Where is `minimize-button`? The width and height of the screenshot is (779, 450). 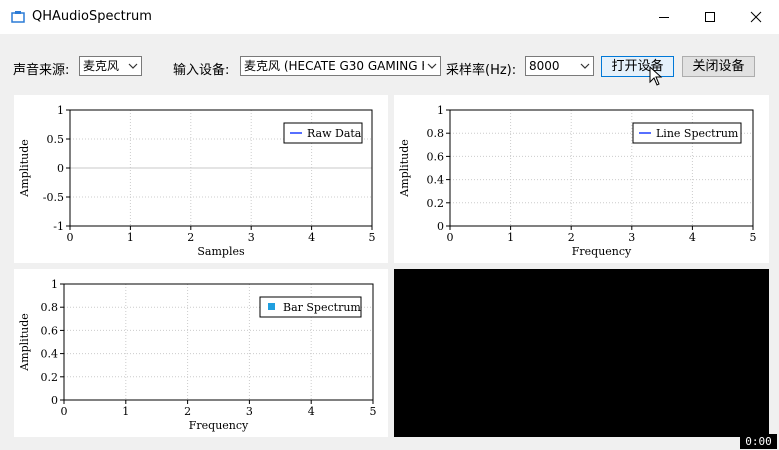
minimize-button is located at coordinates (664, 17).